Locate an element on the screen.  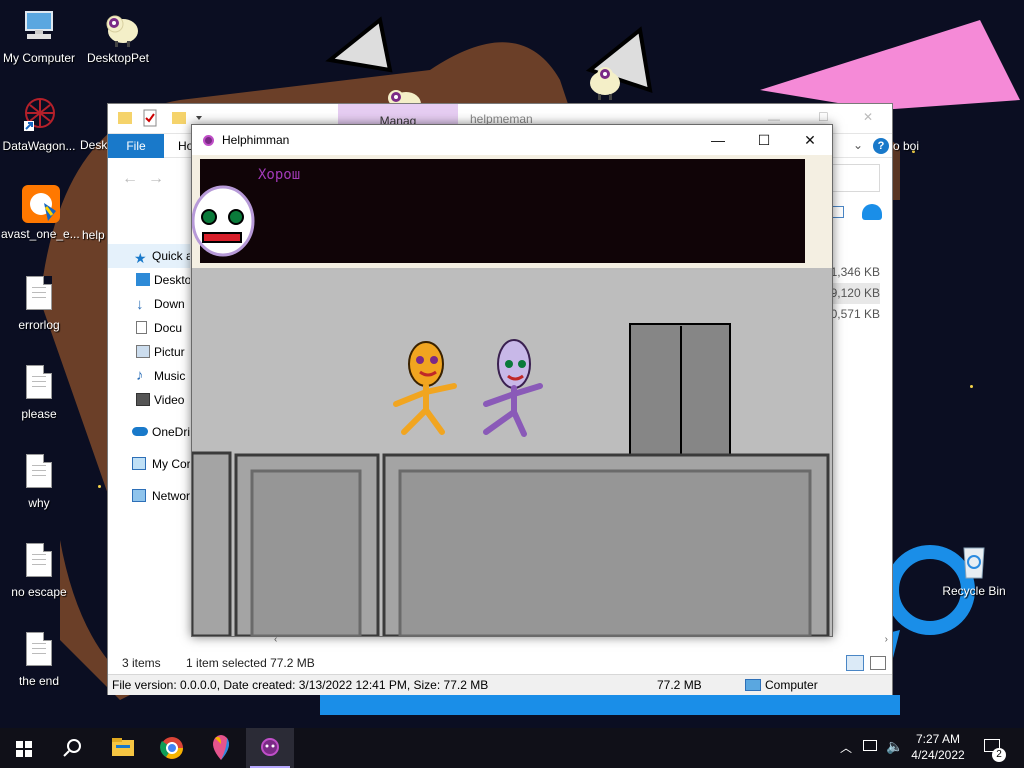
helphimman-taskbar-button is located at coordinates (270, 748).